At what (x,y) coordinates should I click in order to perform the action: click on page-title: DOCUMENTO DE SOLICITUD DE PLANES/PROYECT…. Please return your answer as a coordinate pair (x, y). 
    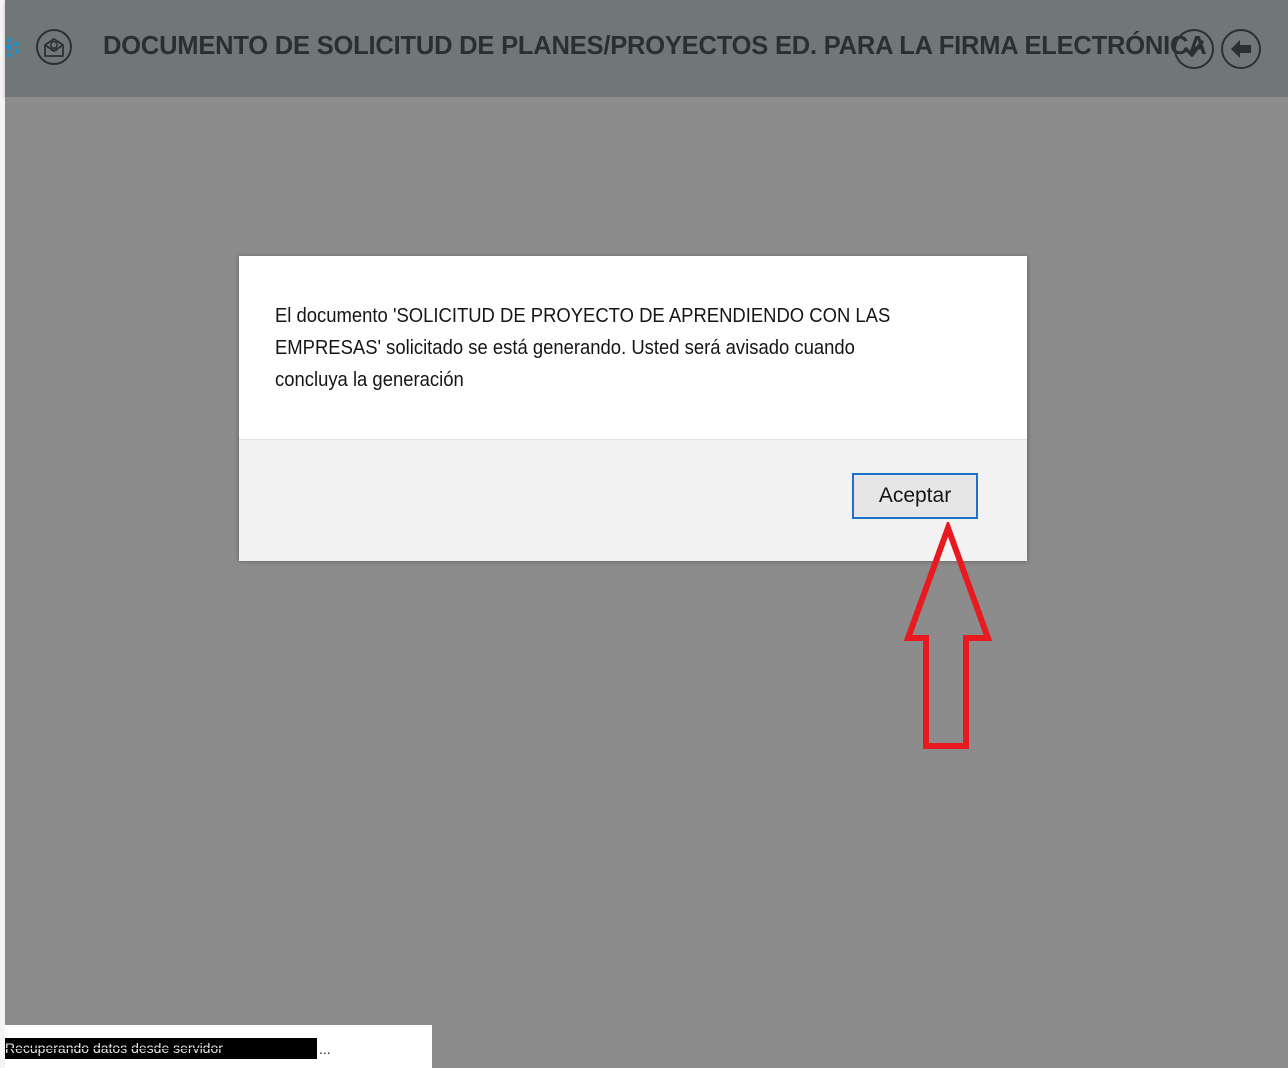
    Looking at the image, I should click on (655, 46).